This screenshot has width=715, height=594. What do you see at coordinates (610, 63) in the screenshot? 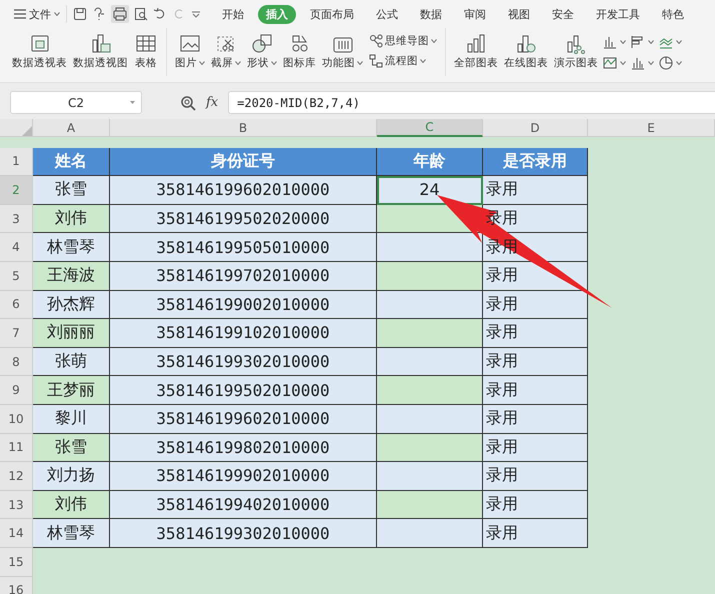
I see `area-chart-icon` at bounding box center [610, 63].